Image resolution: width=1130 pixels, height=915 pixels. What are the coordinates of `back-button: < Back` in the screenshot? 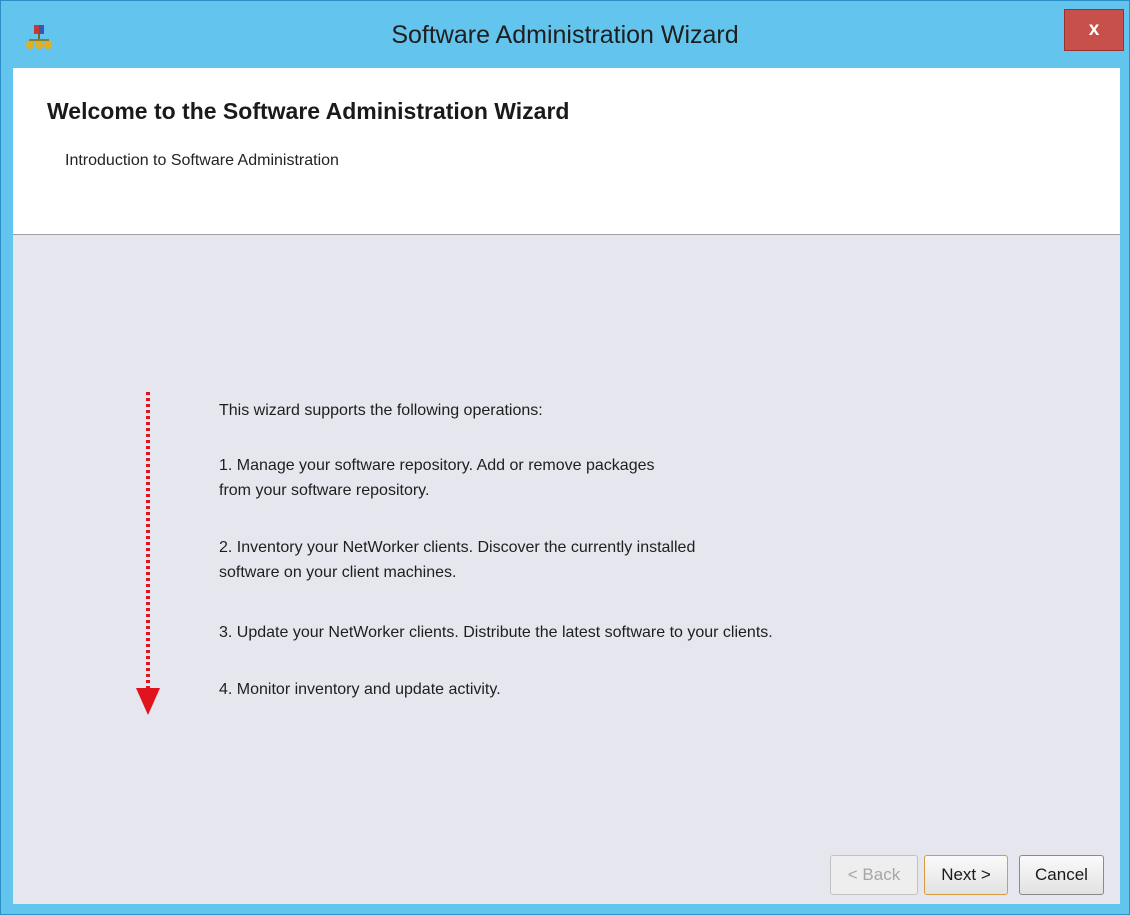 It's located at (874, 875).